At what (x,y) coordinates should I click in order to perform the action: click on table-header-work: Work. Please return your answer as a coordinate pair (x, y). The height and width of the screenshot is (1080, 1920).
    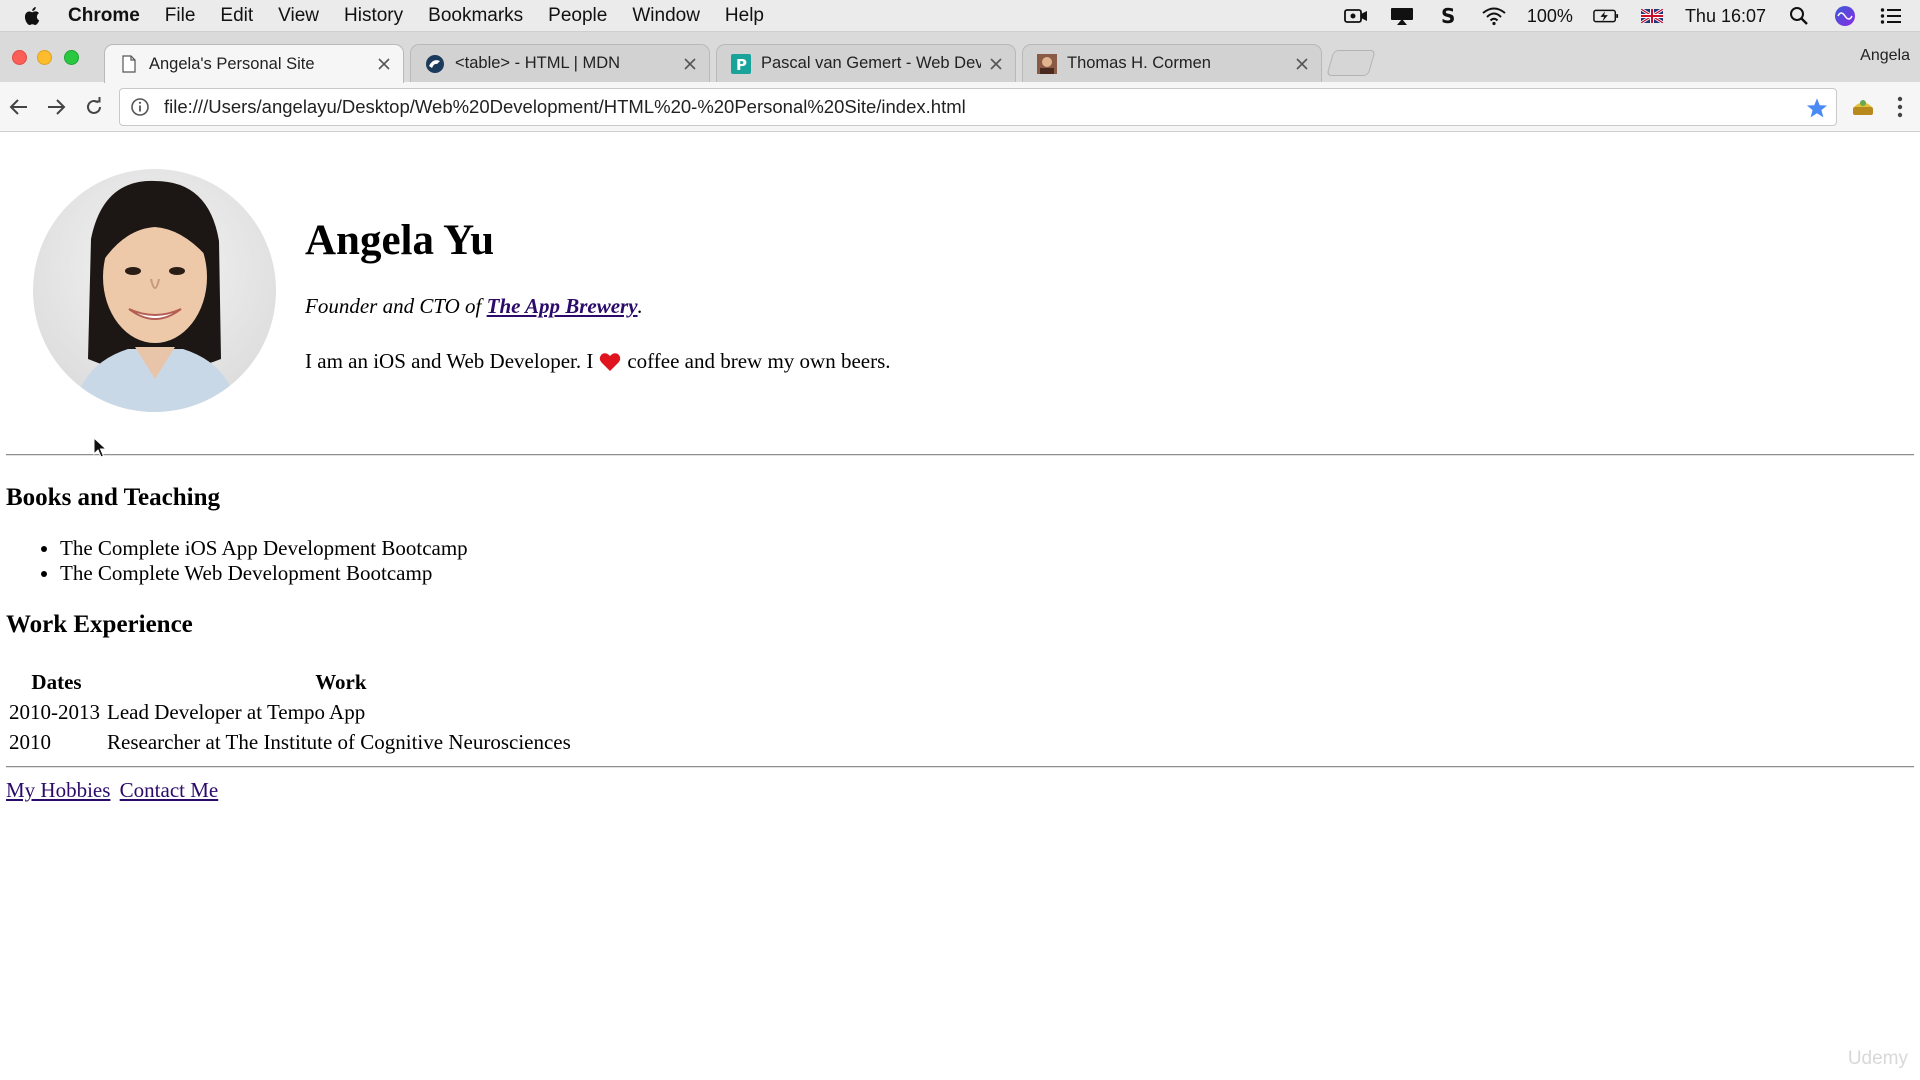
    Looking at the image, I should click on (341, 681).